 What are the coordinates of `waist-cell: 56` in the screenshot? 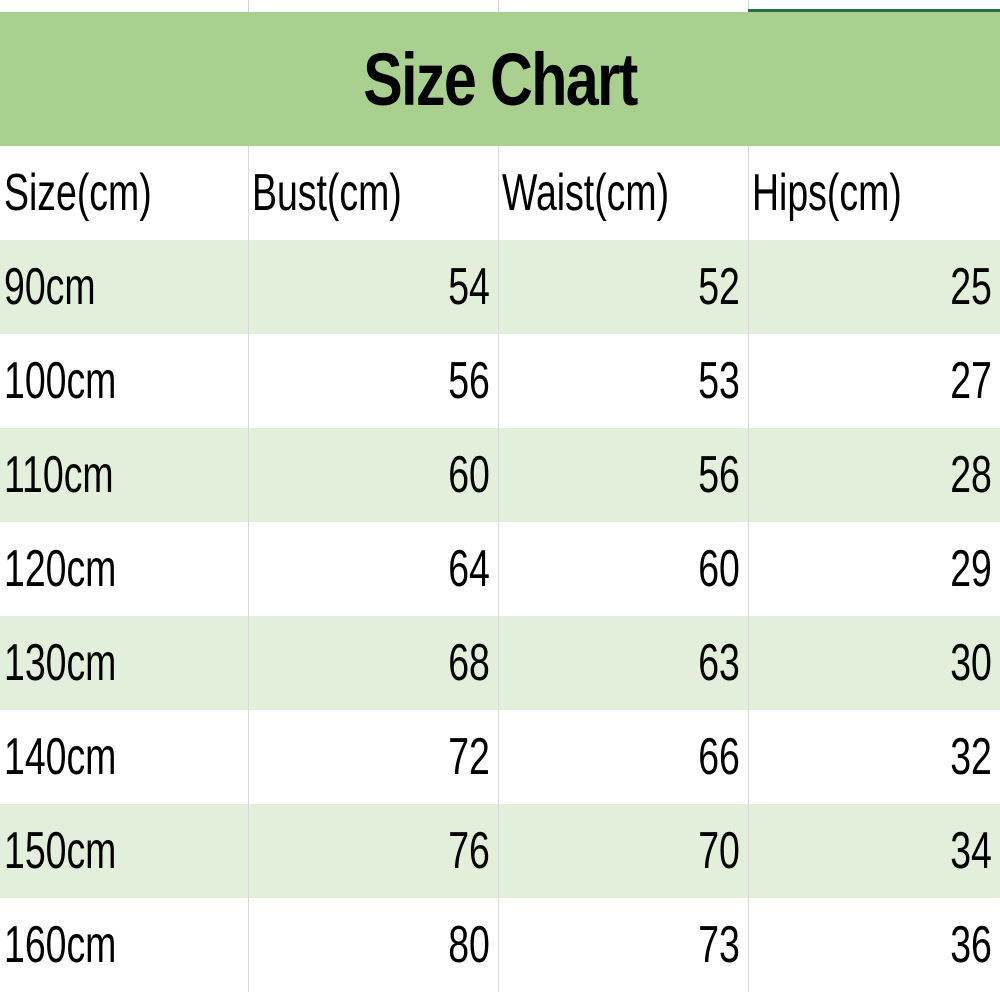 It's located at (623, 475).